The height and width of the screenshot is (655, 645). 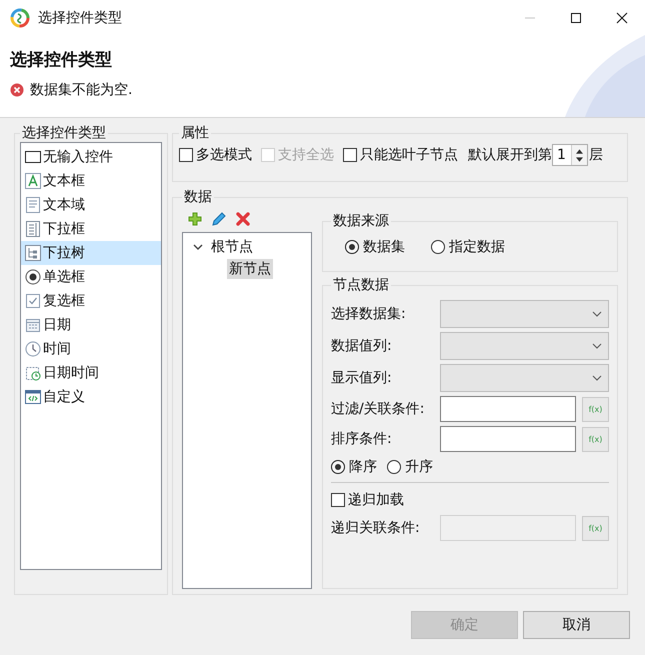 What do you see at coordinates (91, 301) in the screenshot?
I see `control-type-item: 复选框` at bounding box center [91, 301].